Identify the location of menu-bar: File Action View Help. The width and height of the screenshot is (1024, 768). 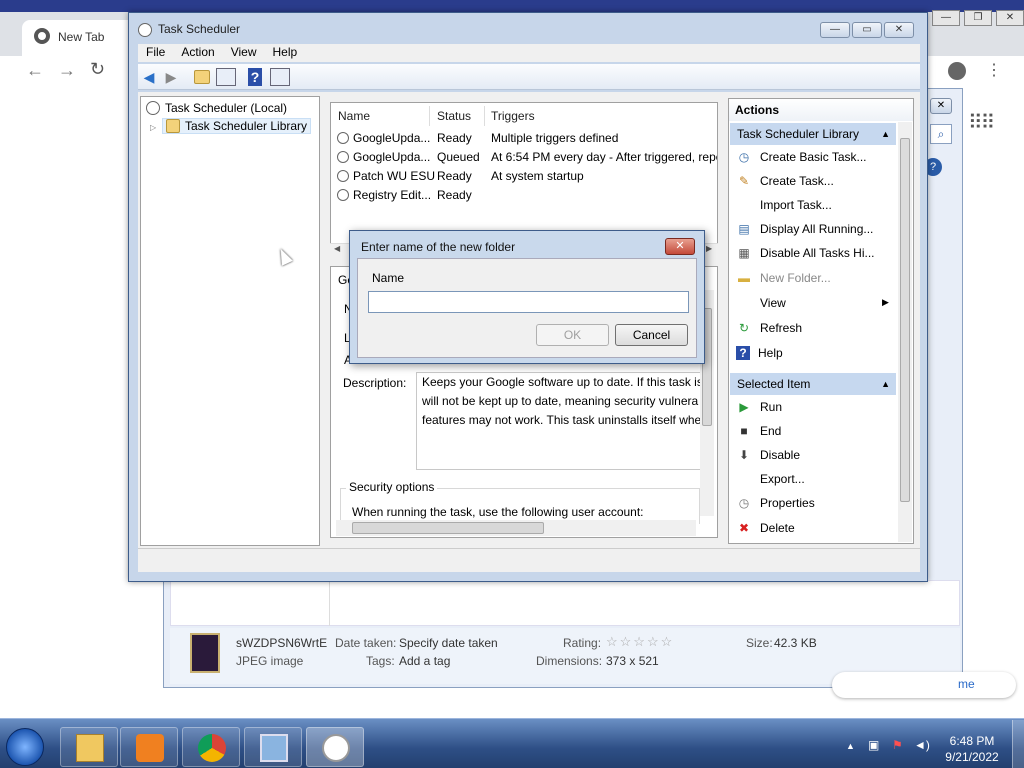
(529, 53).